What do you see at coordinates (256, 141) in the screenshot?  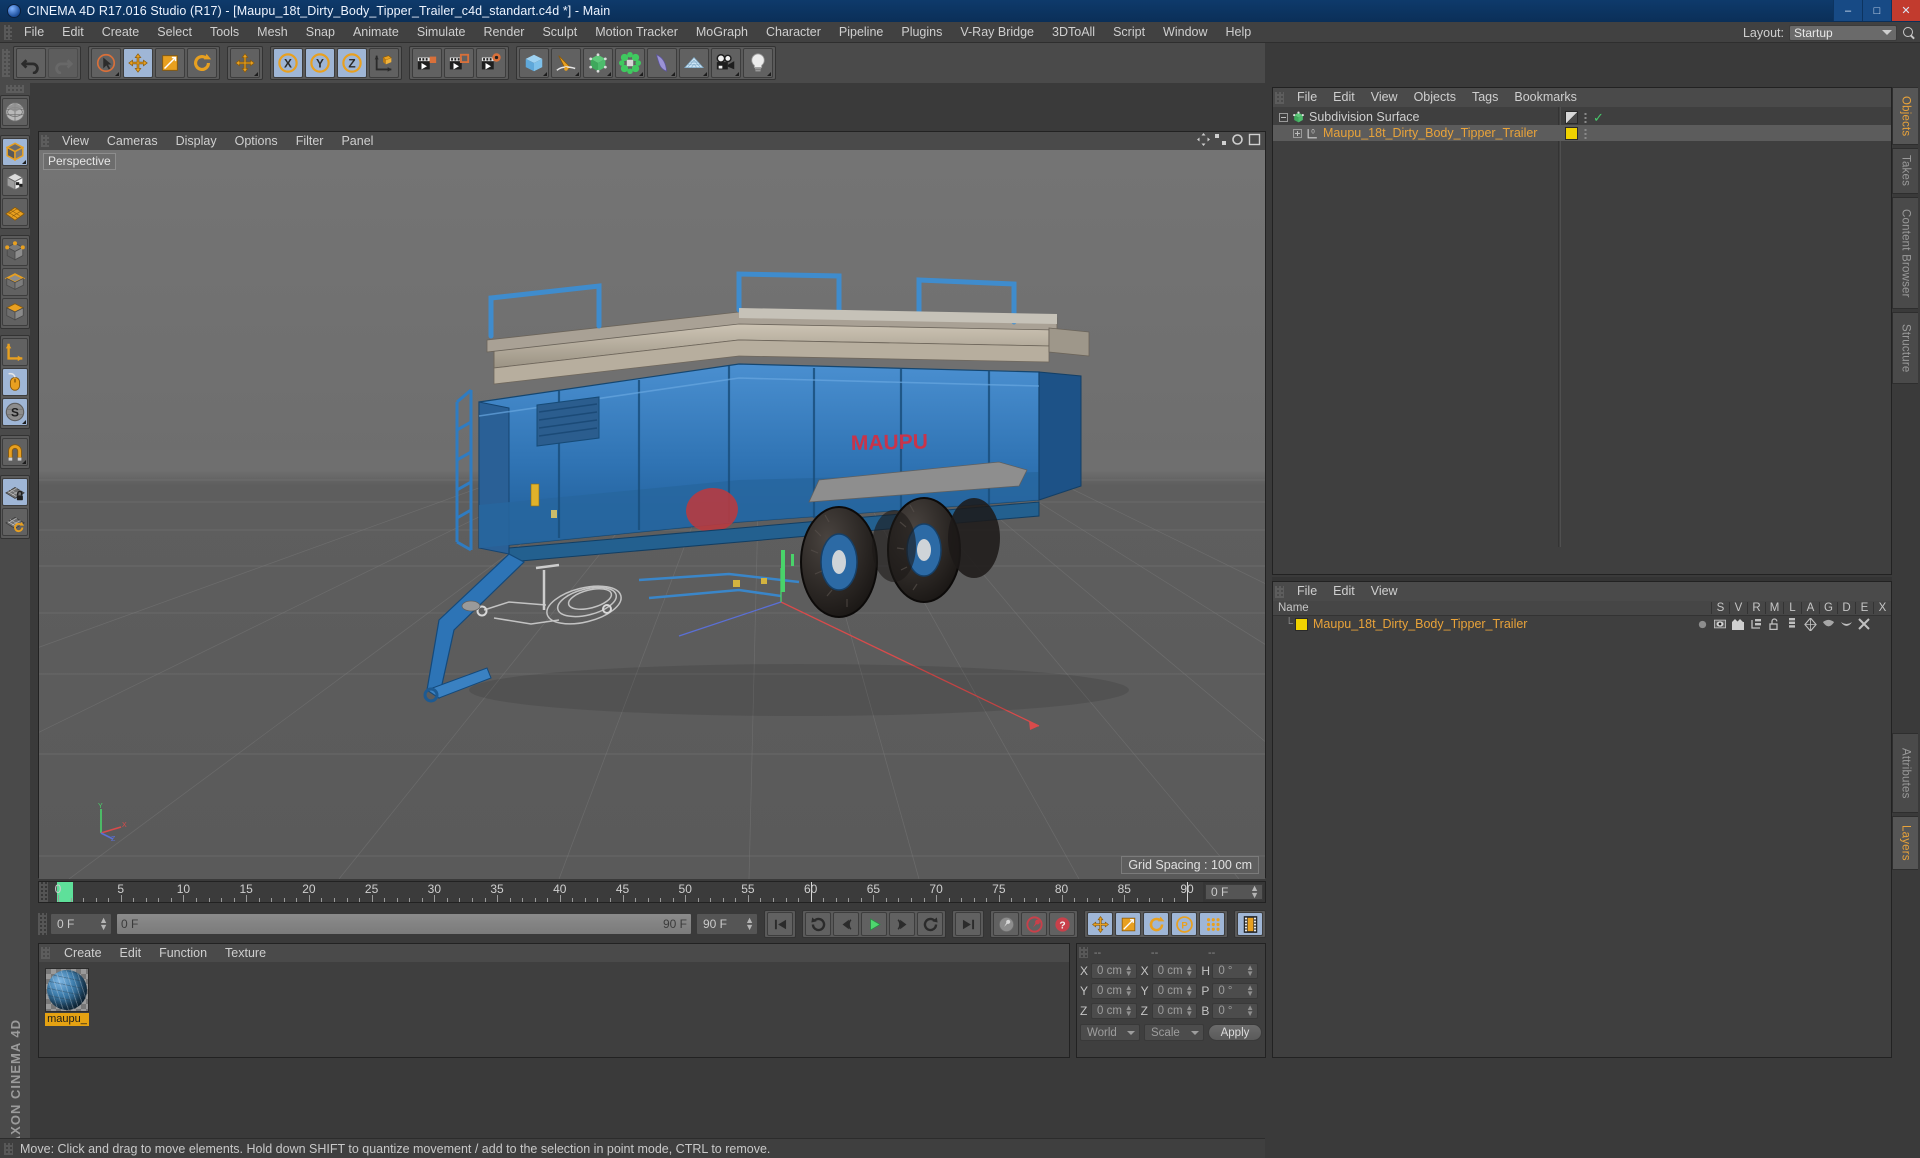 I see `viewport-menu-options: Options` at bounding box center [256, 141].